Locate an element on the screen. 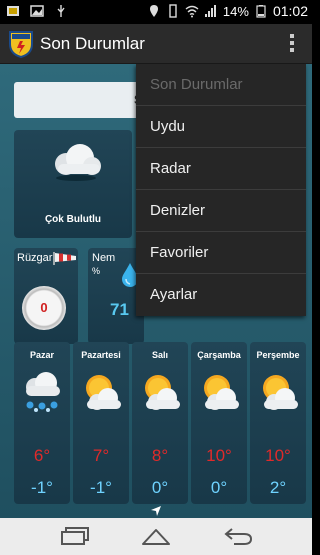 Image resolution: width=320 pixels, height=555 pixels. current-conditions-card: Çok Bulutlu is located at coordinates (73, 184).